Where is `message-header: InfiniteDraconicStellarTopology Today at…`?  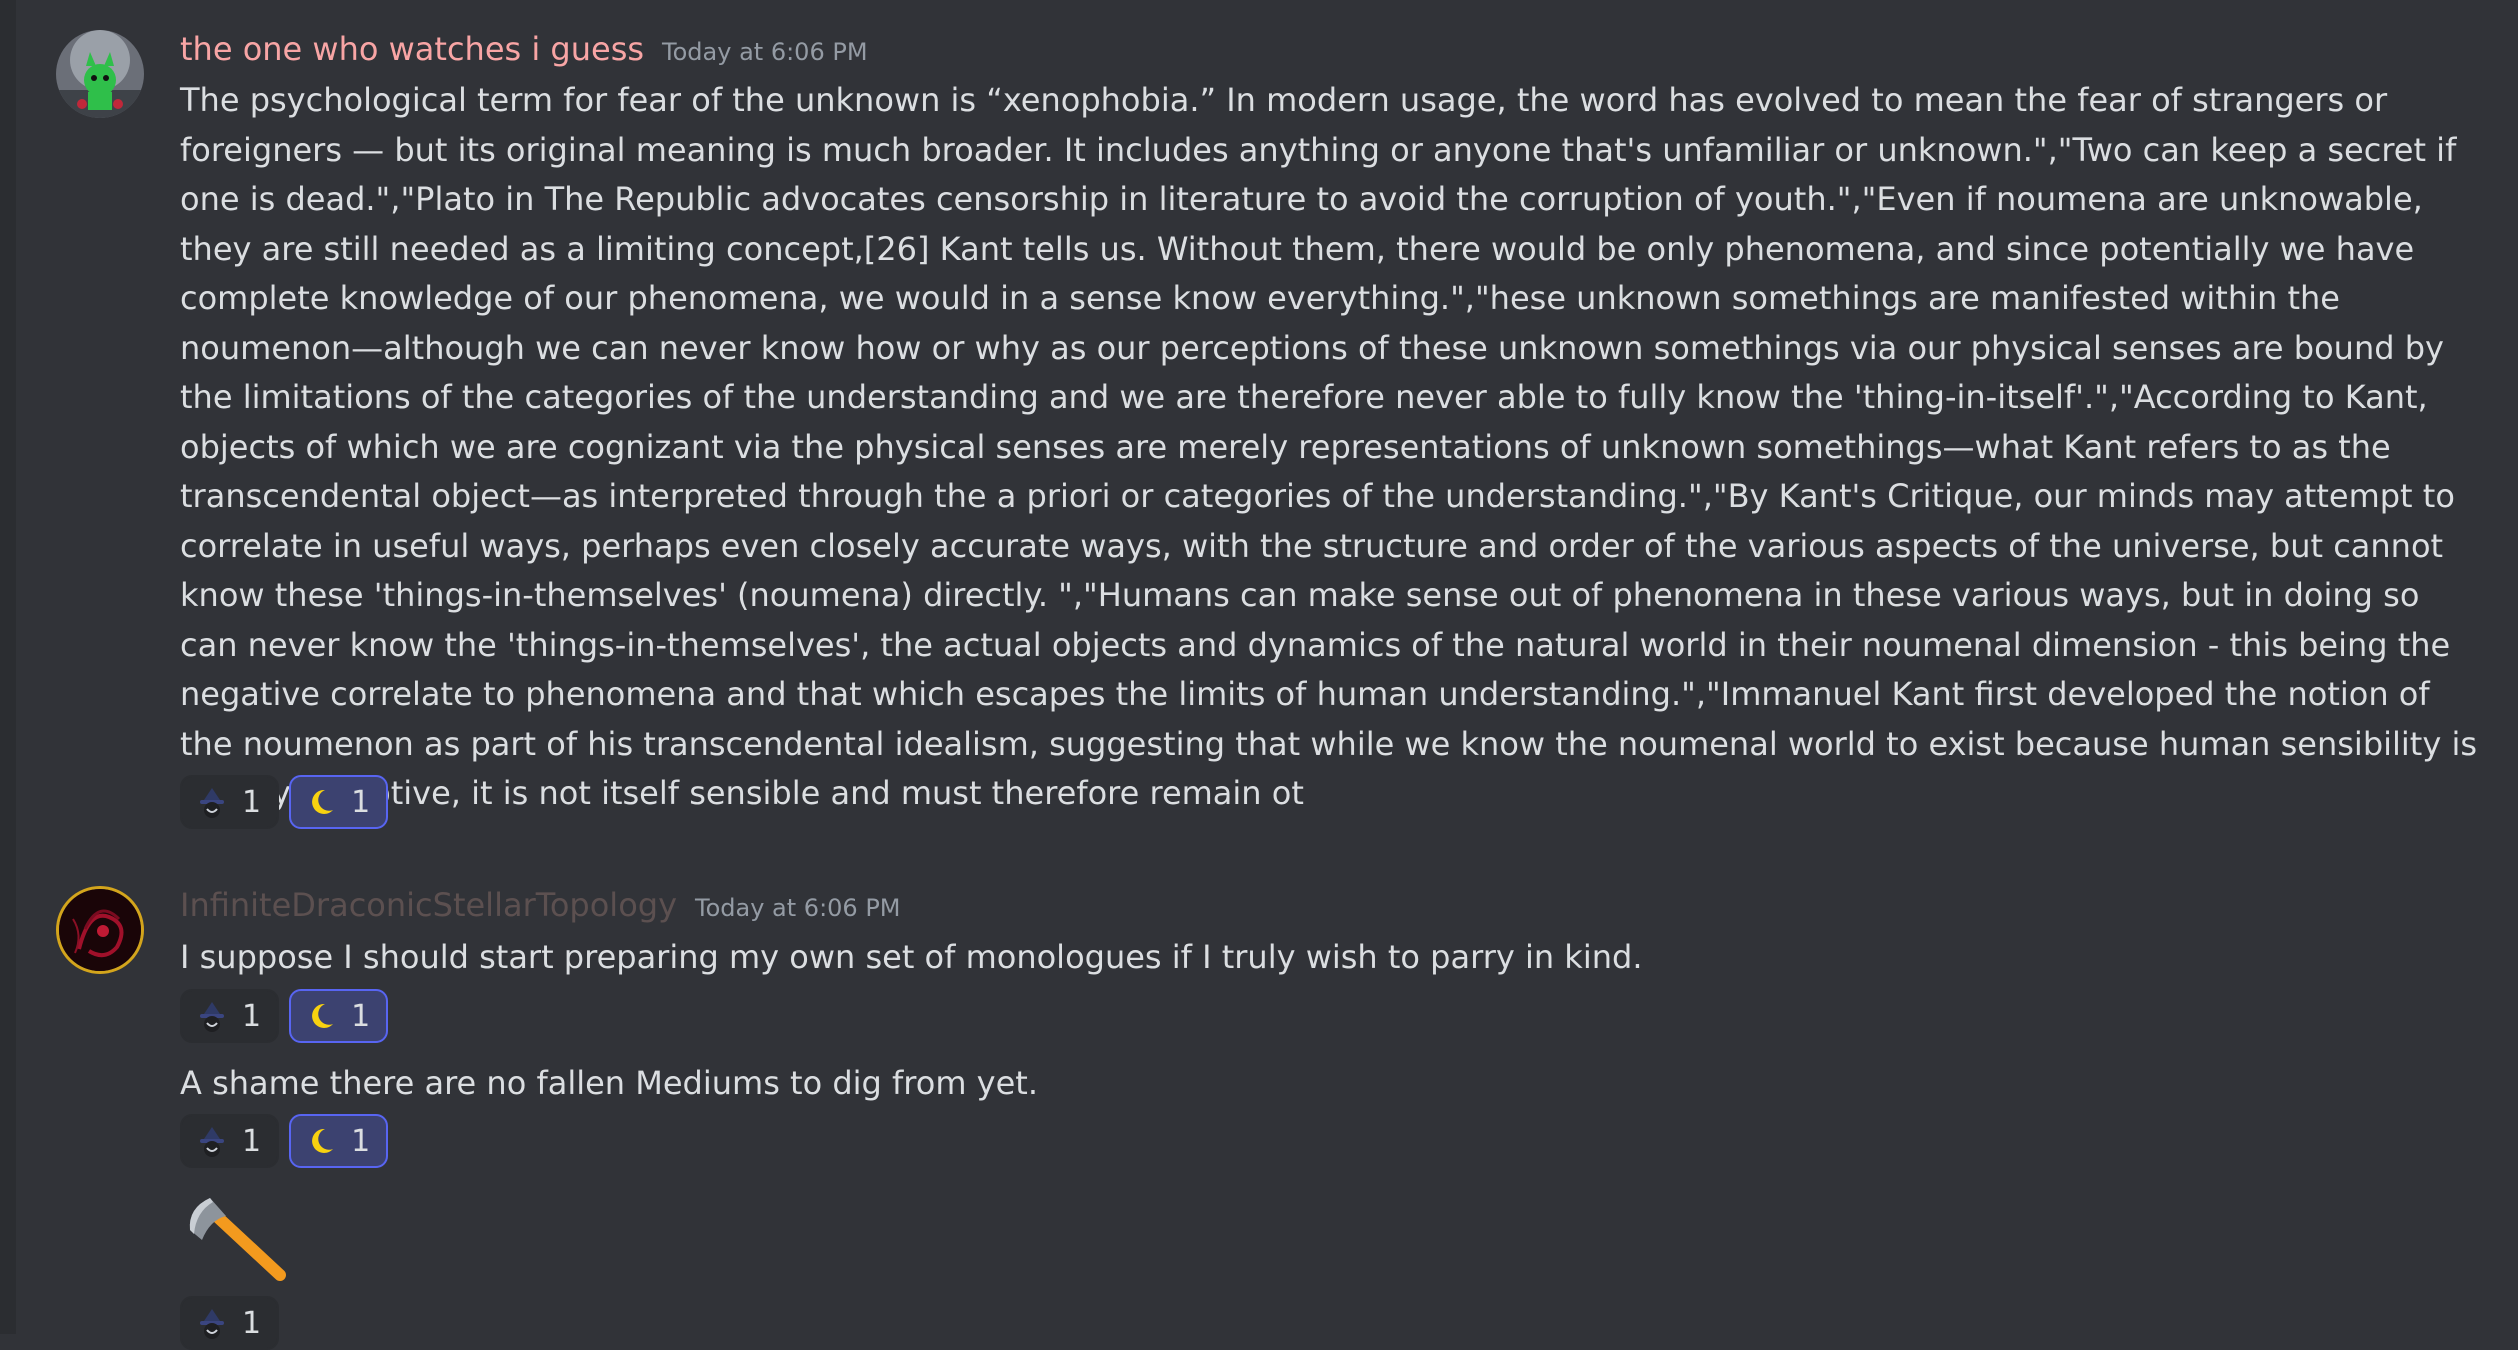
message-header: InfiniteDraconicStellarTopology Today at… is located at coordinates (540, 906).